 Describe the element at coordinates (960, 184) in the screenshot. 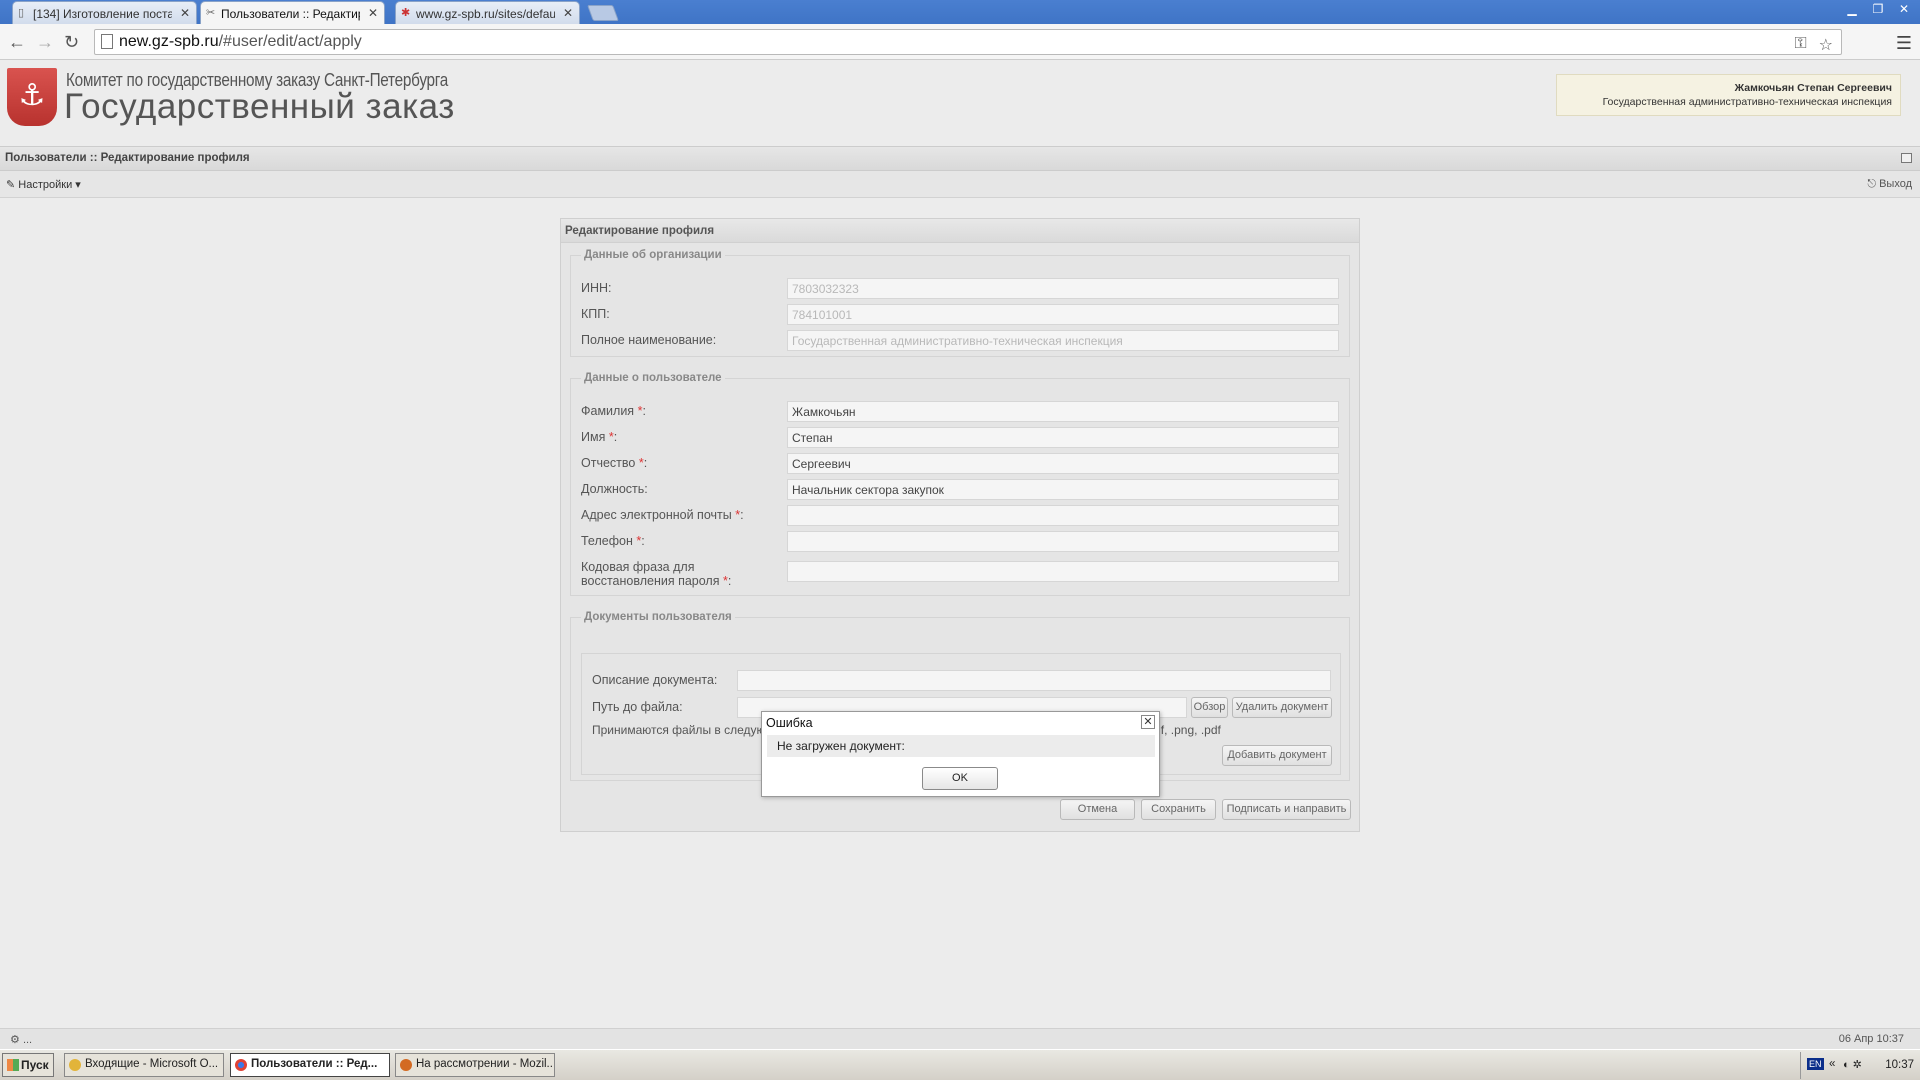

I see `settings-bar: ✎ Настройки ▾ ⎋ Выход` at that location.